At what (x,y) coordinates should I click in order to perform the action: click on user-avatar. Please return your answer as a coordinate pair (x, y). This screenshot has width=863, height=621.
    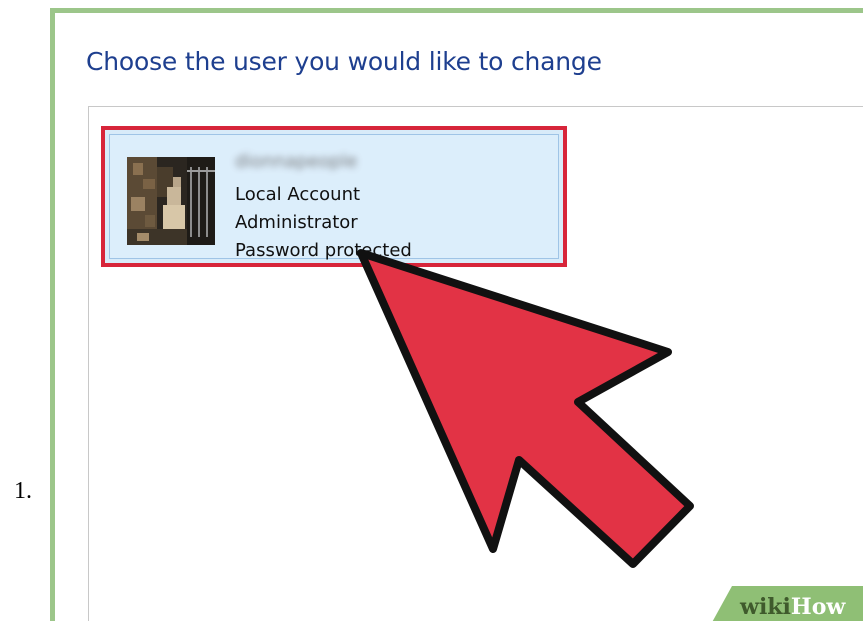
    Looking at the image, I should click on (171, 201).